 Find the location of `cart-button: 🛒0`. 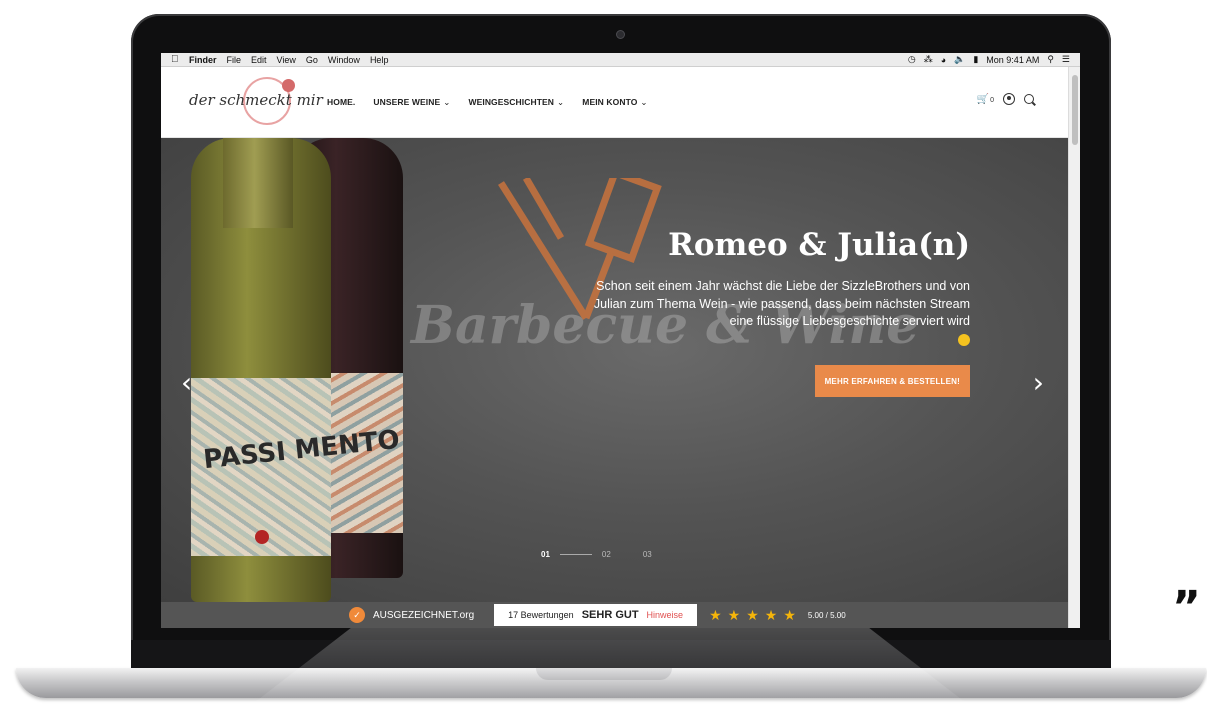

cart-button: 🛒0 is located at coordinates (985, 99).